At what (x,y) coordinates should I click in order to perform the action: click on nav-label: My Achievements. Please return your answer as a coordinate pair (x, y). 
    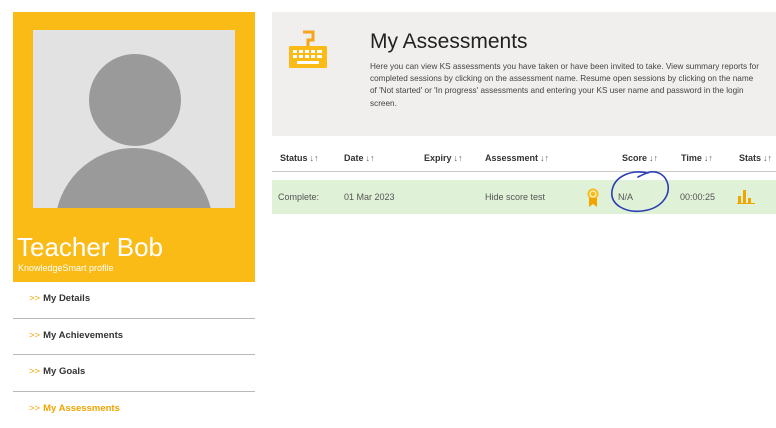
    Looking at the image, I should click on (83, 335).